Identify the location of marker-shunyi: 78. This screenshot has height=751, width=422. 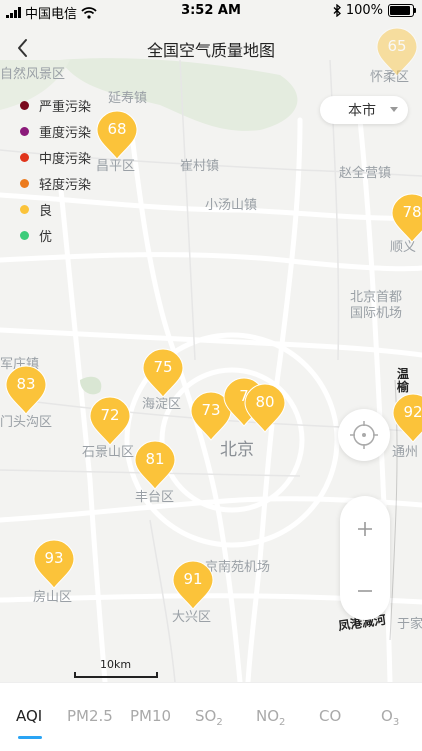
(406, 218).